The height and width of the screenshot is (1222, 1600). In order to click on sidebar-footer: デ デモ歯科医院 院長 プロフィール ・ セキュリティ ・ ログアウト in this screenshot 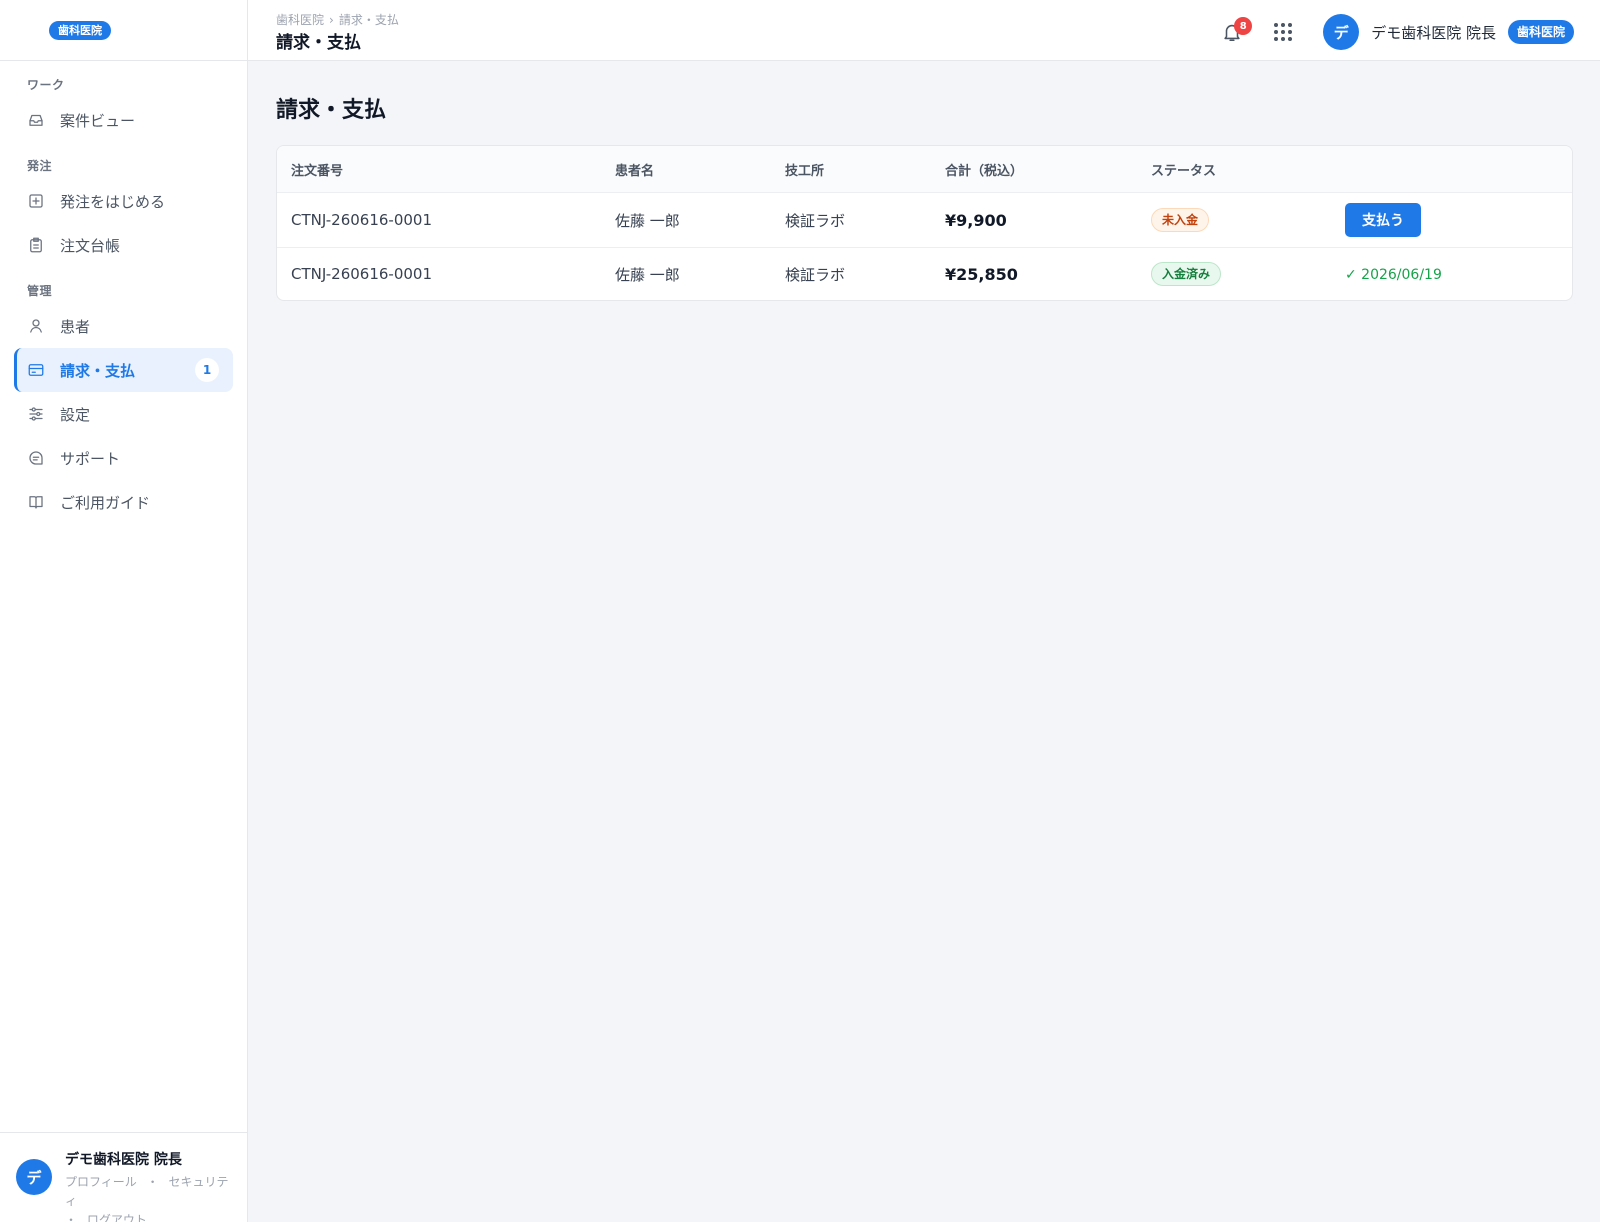, I will do `click(123, 1177)`.